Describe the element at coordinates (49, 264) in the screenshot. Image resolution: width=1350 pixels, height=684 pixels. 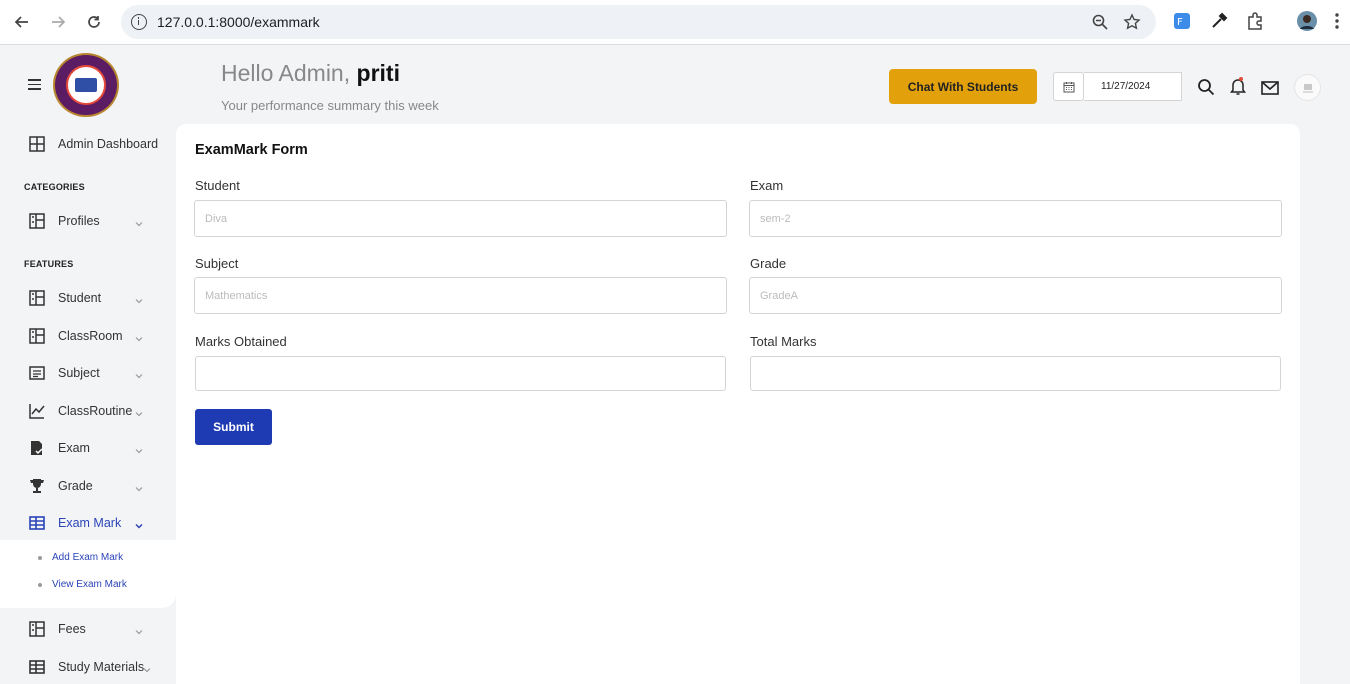
I see `features-heading: FEATURES` at that location.